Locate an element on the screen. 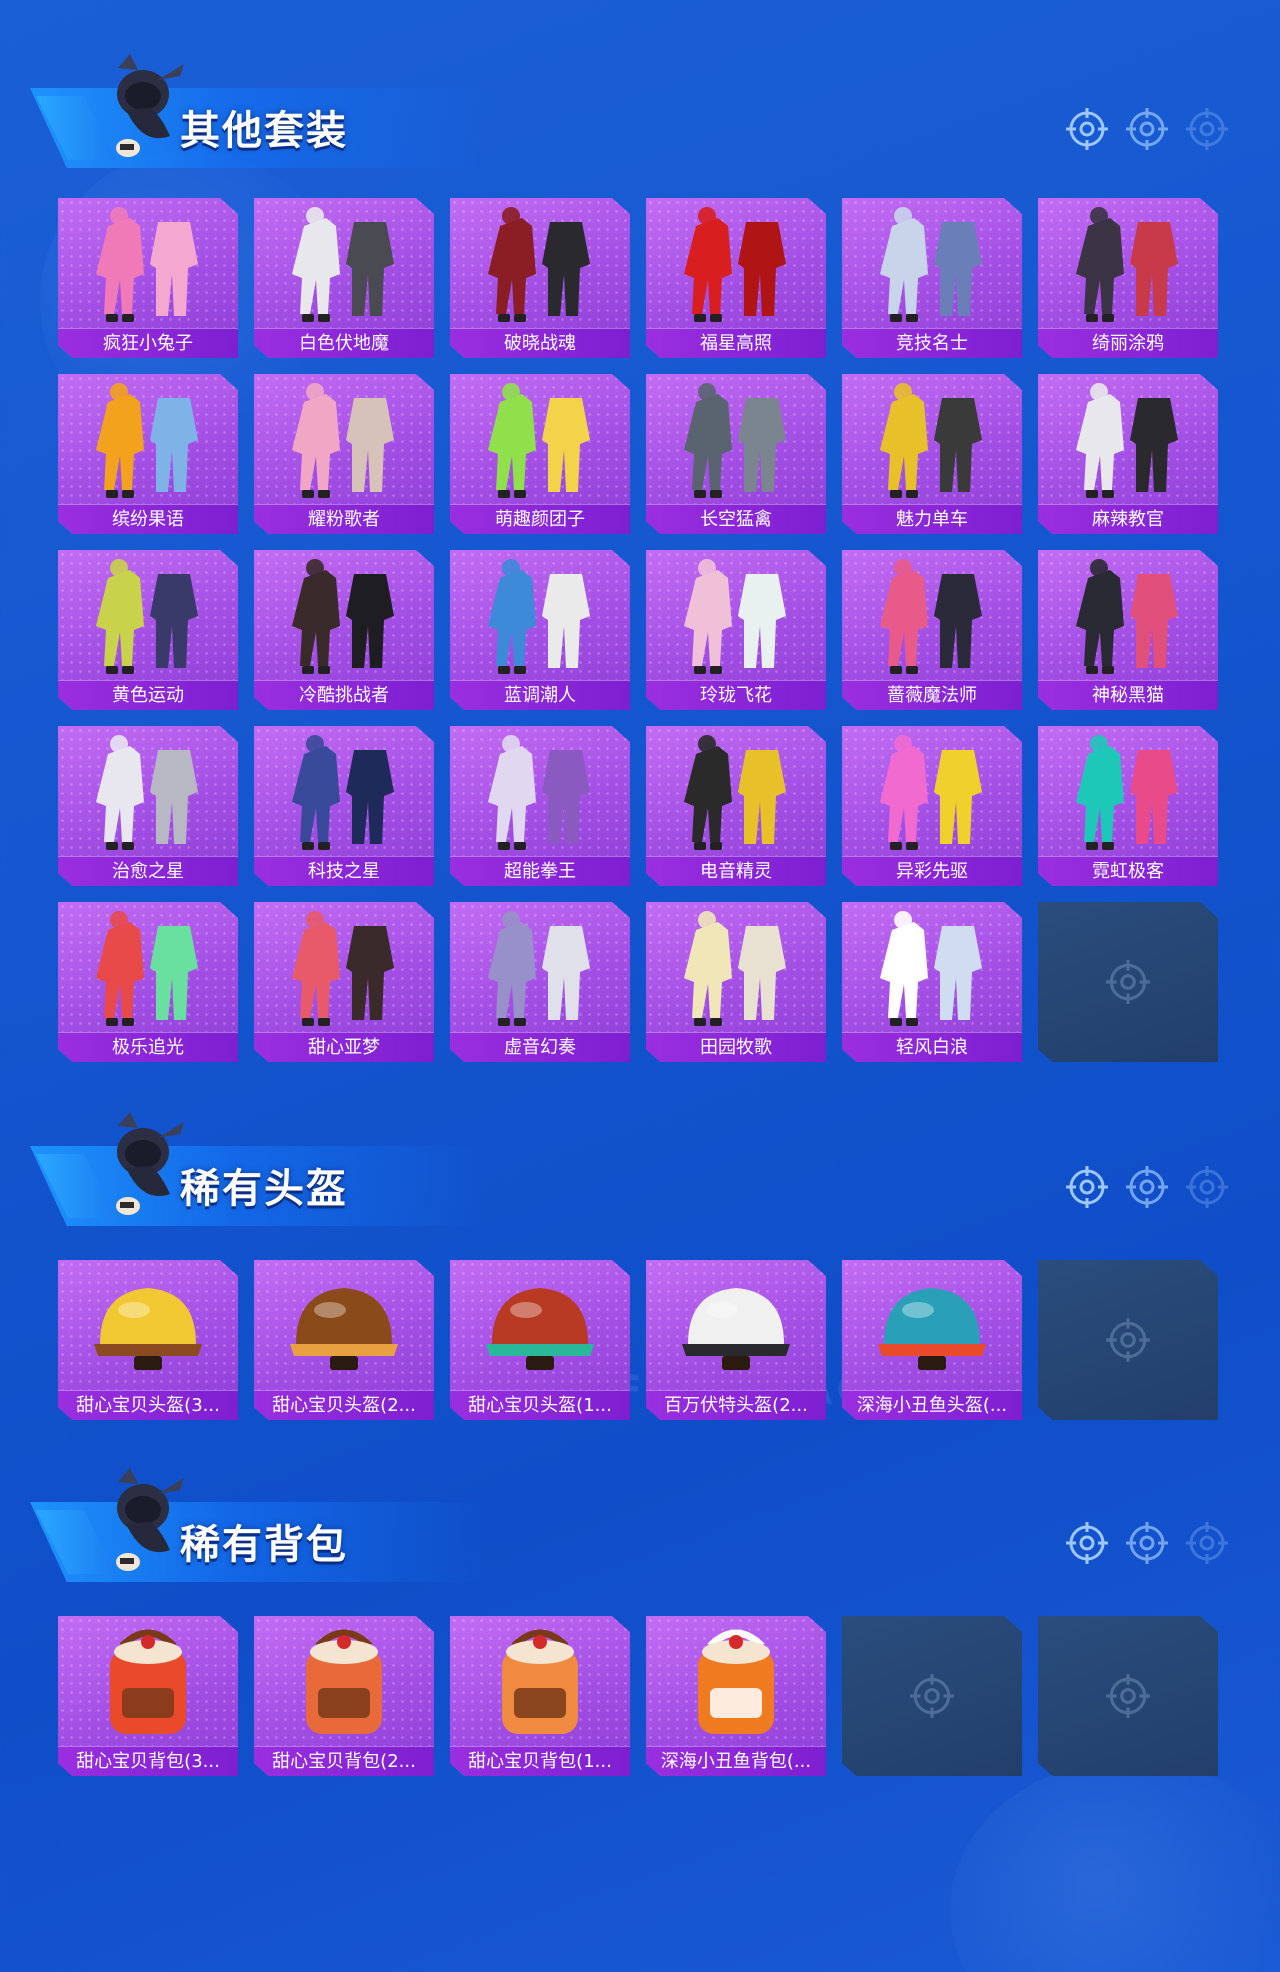 The image size is (1280, 1972). item-label: 极乐追光 is located at coordinates (148, 1047).